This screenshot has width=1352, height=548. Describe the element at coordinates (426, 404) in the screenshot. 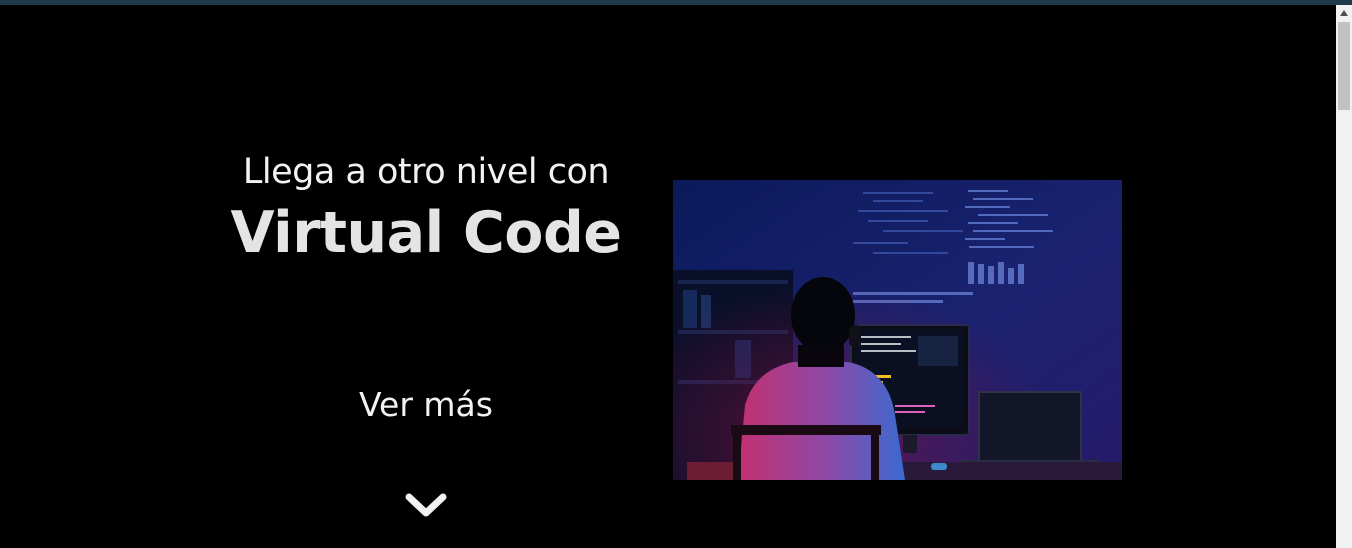

I see `see-more-link: Ver más` at that location.